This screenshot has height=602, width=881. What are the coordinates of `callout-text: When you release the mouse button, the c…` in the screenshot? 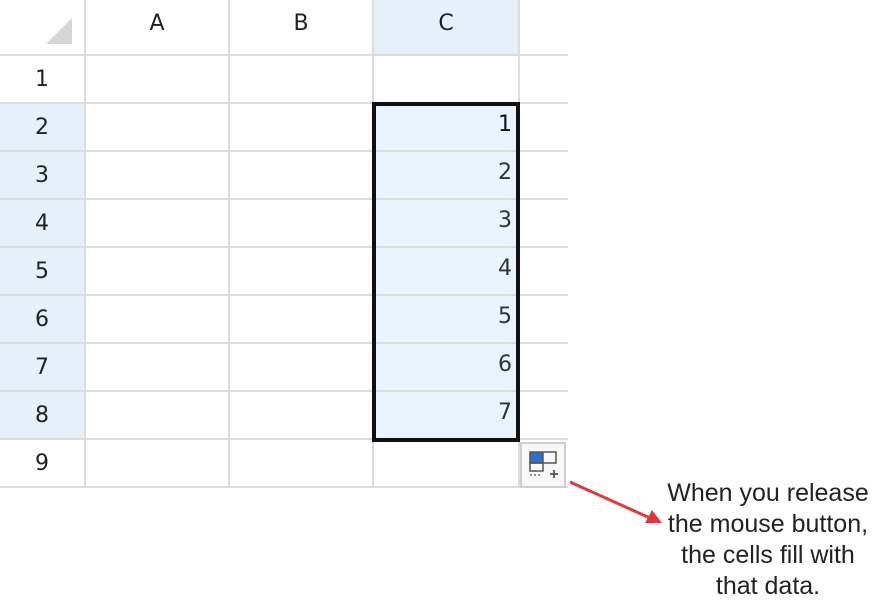 It's located at (768, 540).